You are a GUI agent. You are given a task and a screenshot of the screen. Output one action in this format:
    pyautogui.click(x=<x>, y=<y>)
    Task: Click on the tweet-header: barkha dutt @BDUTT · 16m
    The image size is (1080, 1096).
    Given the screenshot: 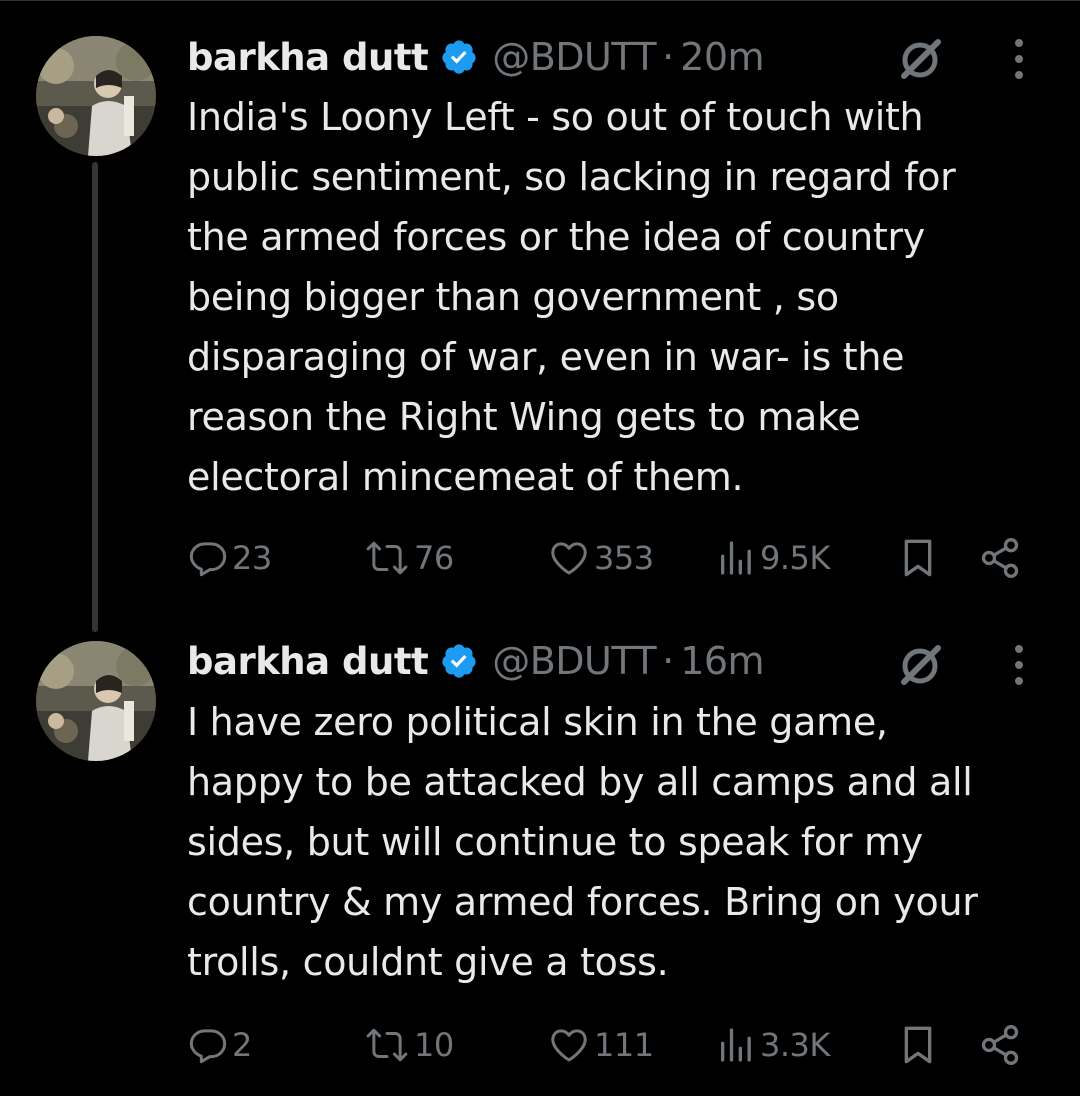 What is the action you would take?
    pyautogui.click(x=476, y=661)
    